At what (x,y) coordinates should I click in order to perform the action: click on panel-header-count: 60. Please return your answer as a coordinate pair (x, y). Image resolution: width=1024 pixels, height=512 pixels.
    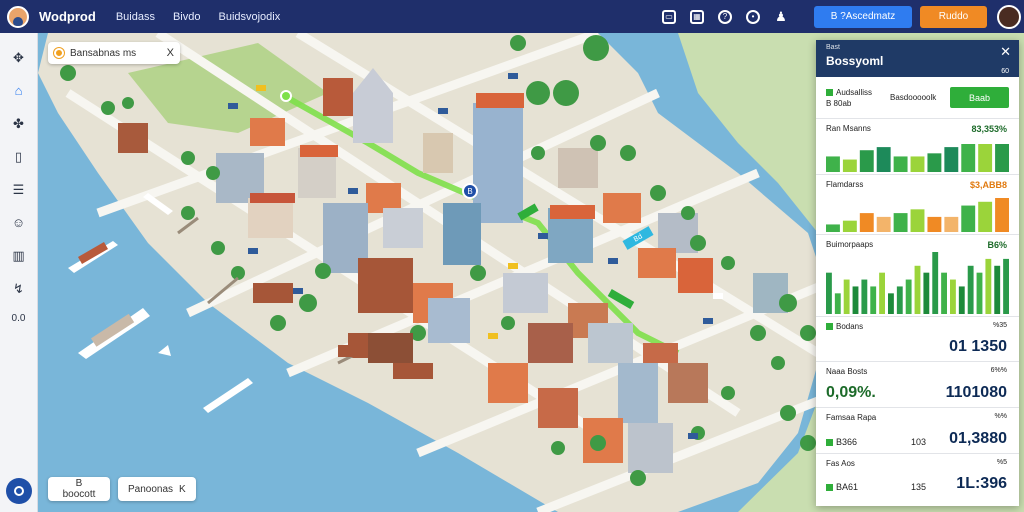
    Looking at the image, I should click on (1005, 71).